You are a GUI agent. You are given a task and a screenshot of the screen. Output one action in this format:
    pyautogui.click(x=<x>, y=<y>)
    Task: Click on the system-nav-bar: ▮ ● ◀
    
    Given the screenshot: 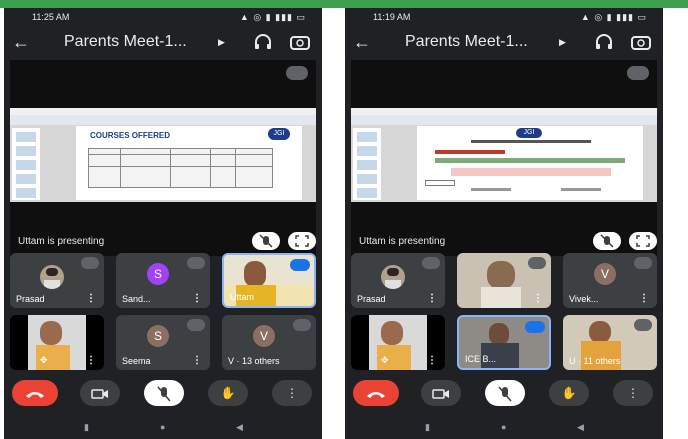 What is the action you would take?
    pyautogui.click(x=504, y=427)
    